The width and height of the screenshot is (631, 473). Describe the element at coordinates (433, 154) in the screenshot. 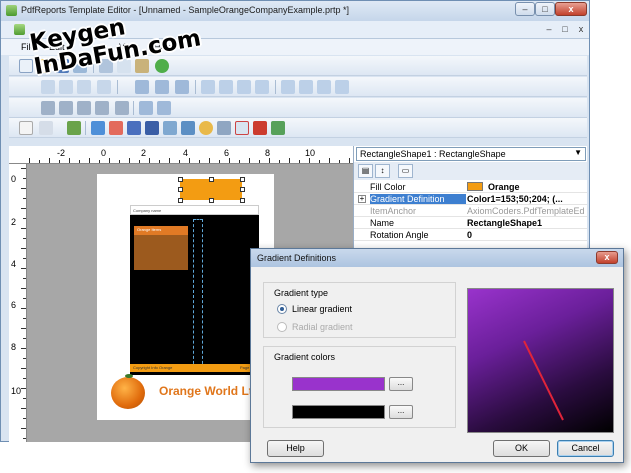

I see `object-selector-value: RectangleShape1 : RectangleShape` at that location.